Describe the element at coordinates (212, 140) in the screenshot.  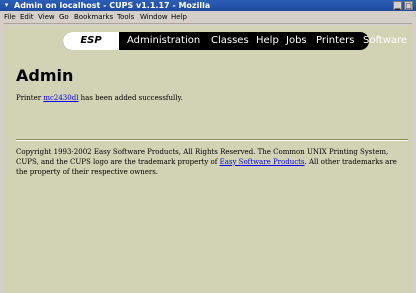
I see `divider` at that location.